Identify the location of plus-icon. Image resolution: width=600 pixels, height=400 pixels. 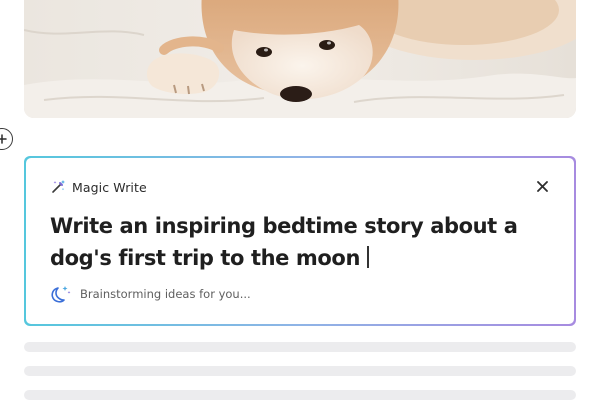
(3, 139).